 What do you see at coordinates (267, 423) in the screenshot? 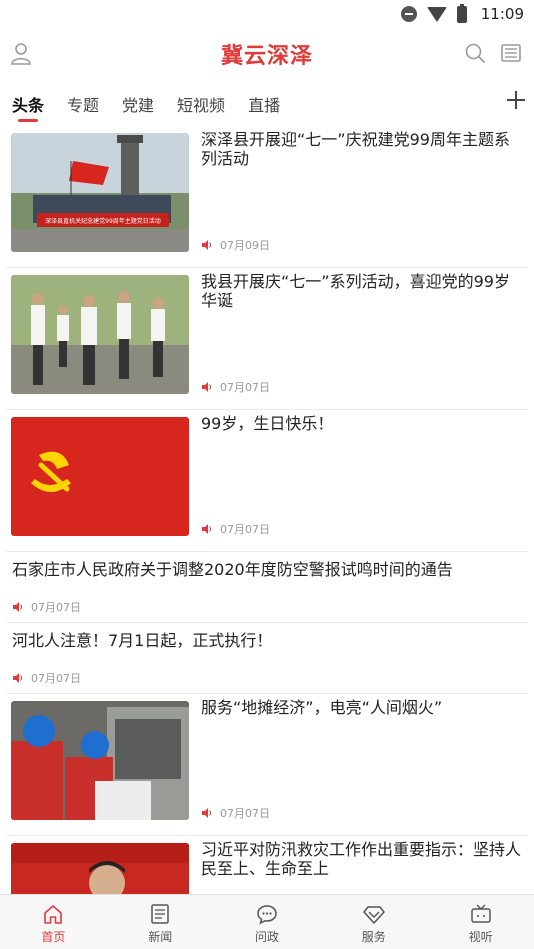
I see `news-title: 99岁，生日快乐！` at bounding box center [267, 423].